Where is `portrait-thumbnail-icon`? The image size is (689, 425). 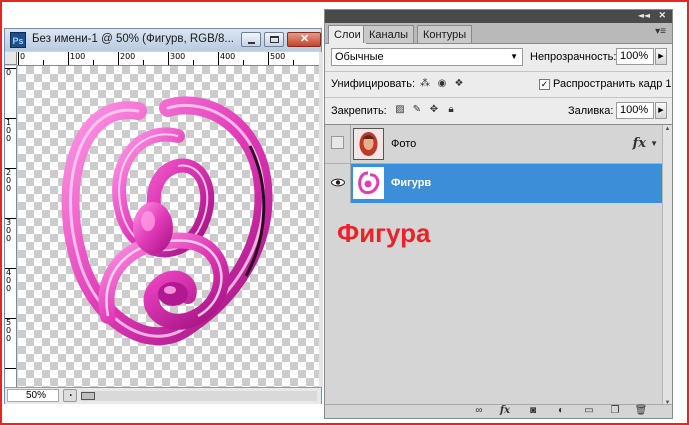 portrait-thumbnail-icon is located at coordinates (368, 144).